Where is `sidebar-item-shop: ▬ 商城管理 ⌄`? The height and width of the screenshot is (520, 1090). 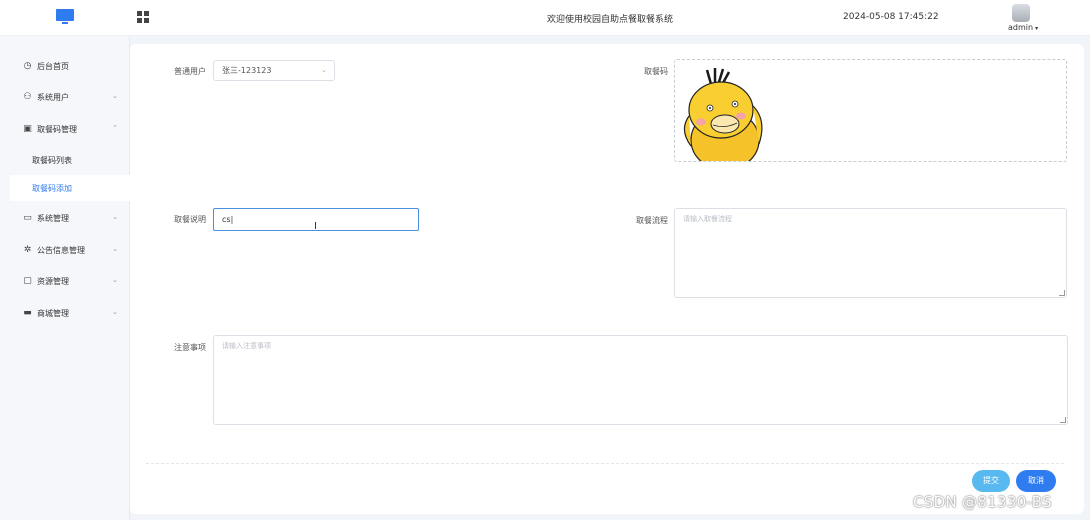
sidebar-item-shop: ▬ 商城管理 ⌄ is located at coordinates (65, 313).